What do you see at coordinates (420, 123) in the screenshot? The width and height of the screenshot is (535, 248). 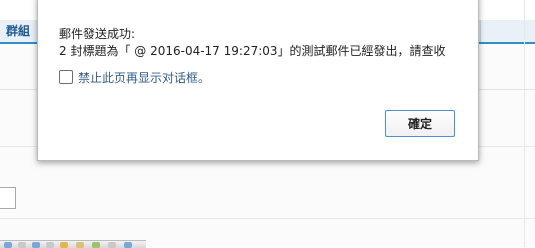 I see `ok-button: 確定` at bounding box center [420, 123].